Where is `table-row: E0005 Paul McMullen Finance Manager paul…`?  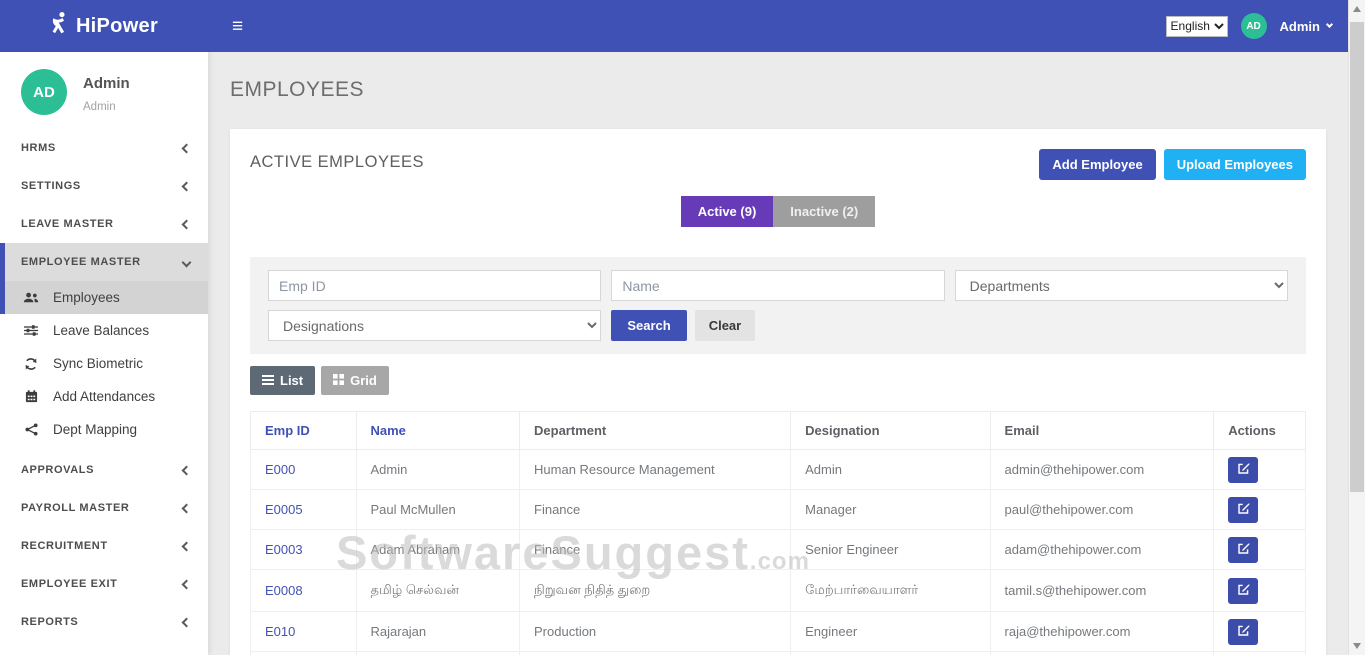 table-row: E0005 Paul McMullen Finance Manager paul… is located at coordinates (778, 509).